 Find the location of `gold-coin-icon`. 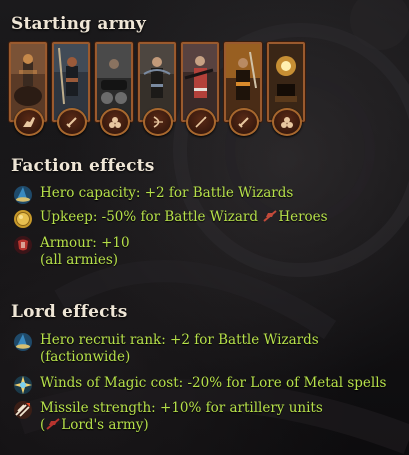

gold-coin-icon is located at coordinates (23, 219).